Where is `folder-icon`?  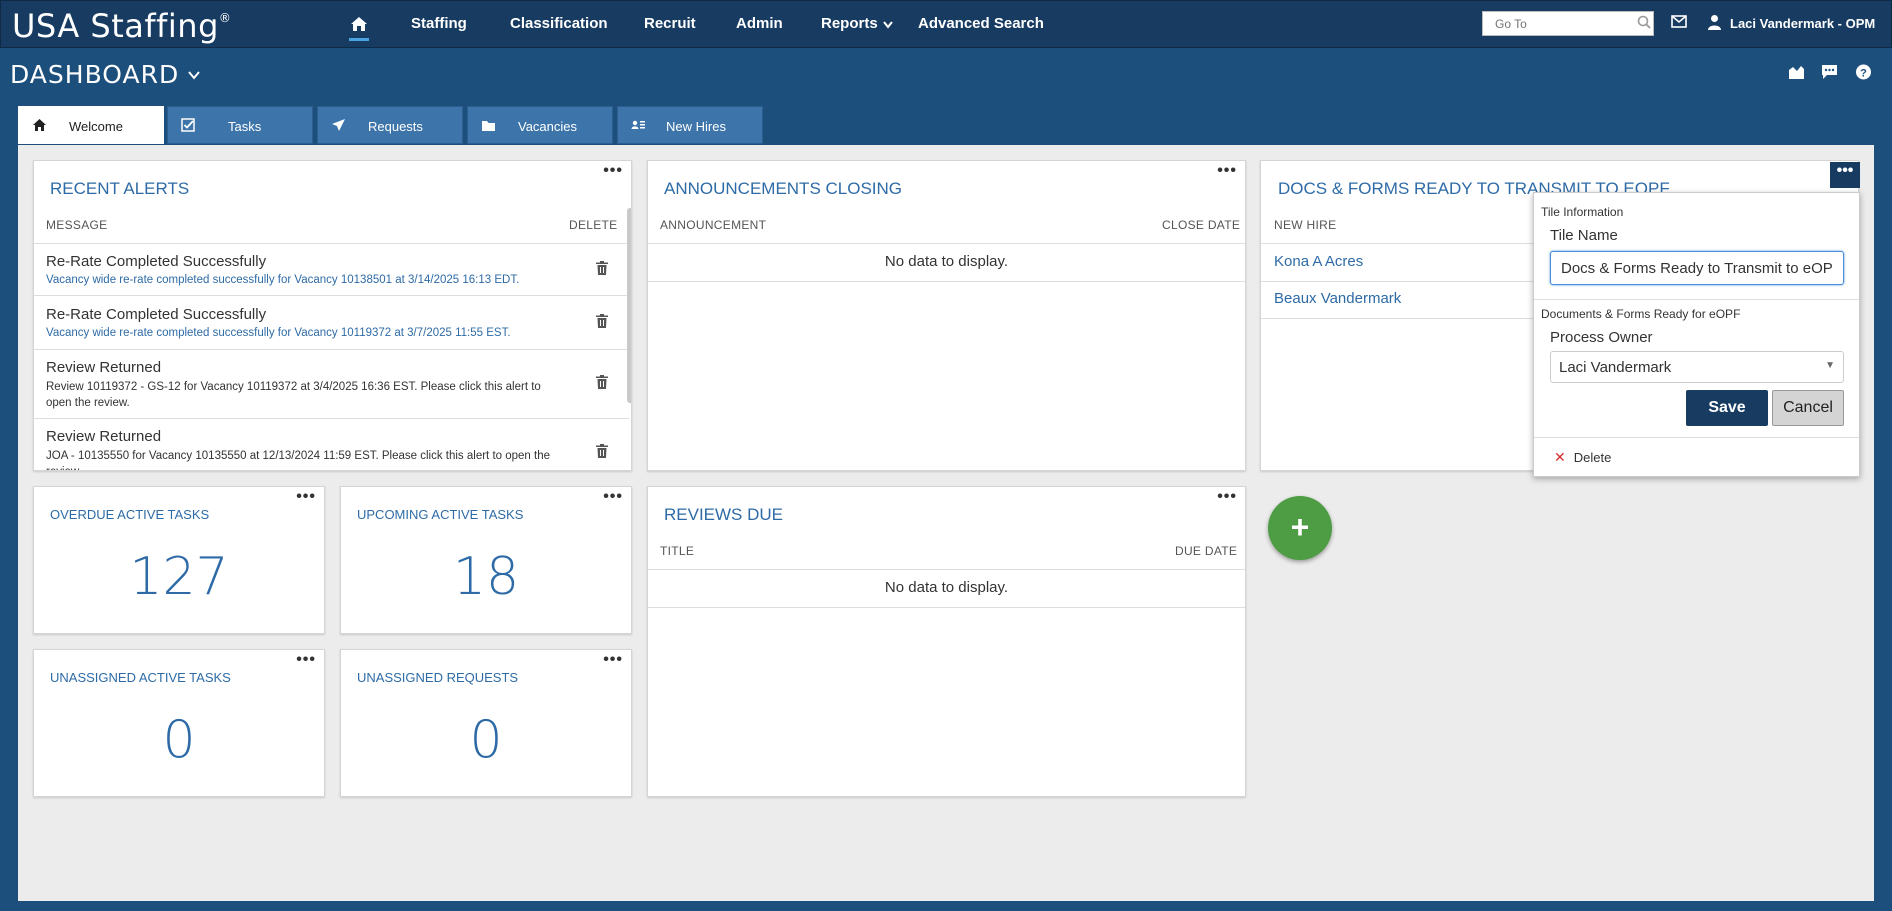 folder-icon is located at coordinates (488, 126).